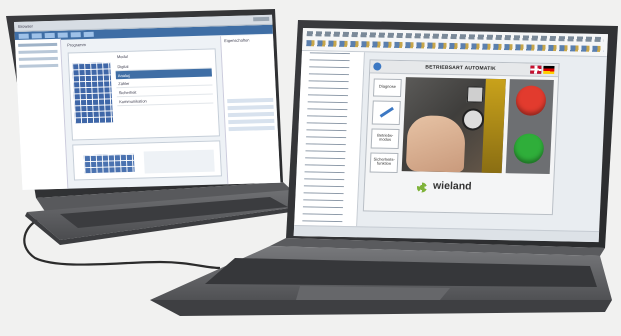  What do you see at coordinates (165, 100) in the screenshot?
I see `module-row: Kommunikation` at bounding box center [165, 100].